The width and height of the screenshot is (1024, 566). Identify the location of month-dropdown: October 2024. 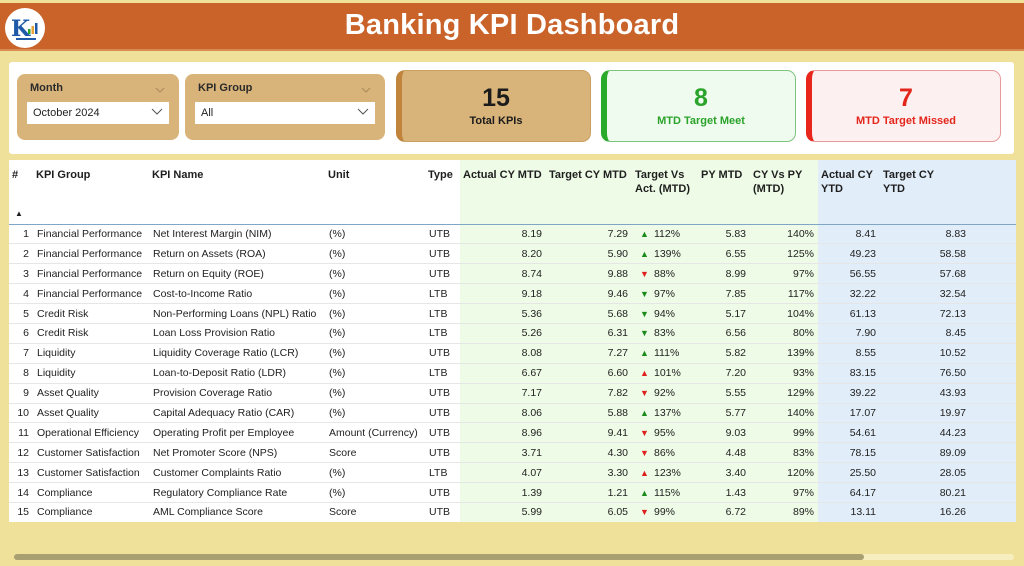
(98, 113).